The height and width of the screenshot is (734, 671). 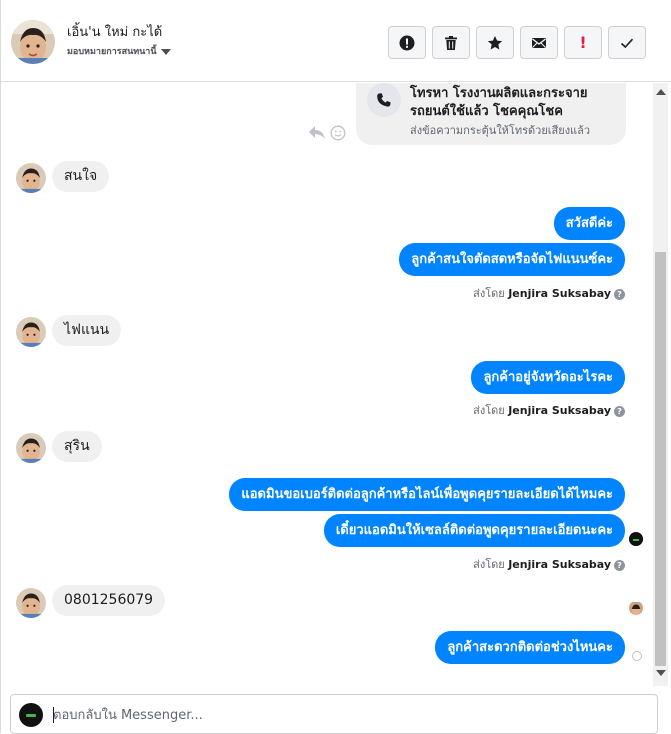 I want to click on star-button, so click(x=495, y=42).